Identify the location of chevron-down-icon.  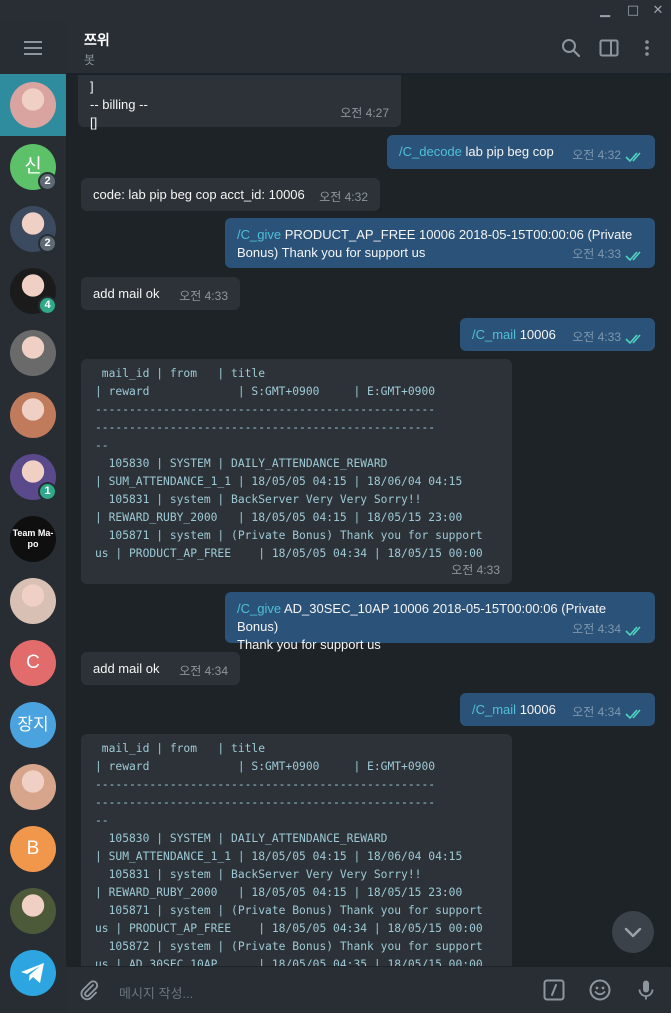
(633, 932).